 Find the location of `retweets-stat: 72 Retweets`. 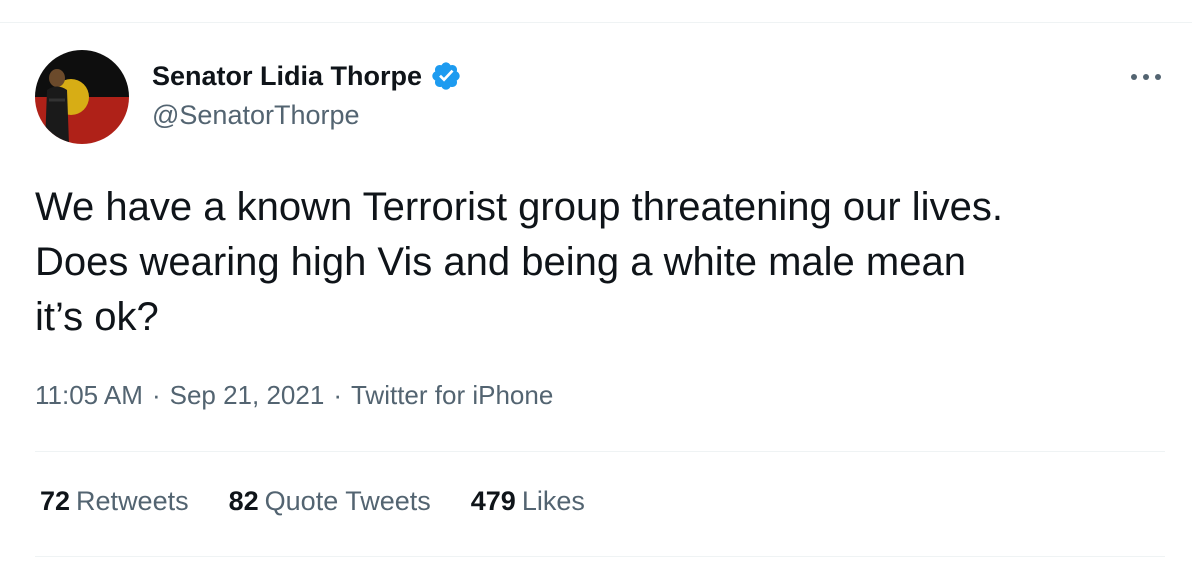

retweets-stat: 72 Retweets is located at coordinates (114, 501).